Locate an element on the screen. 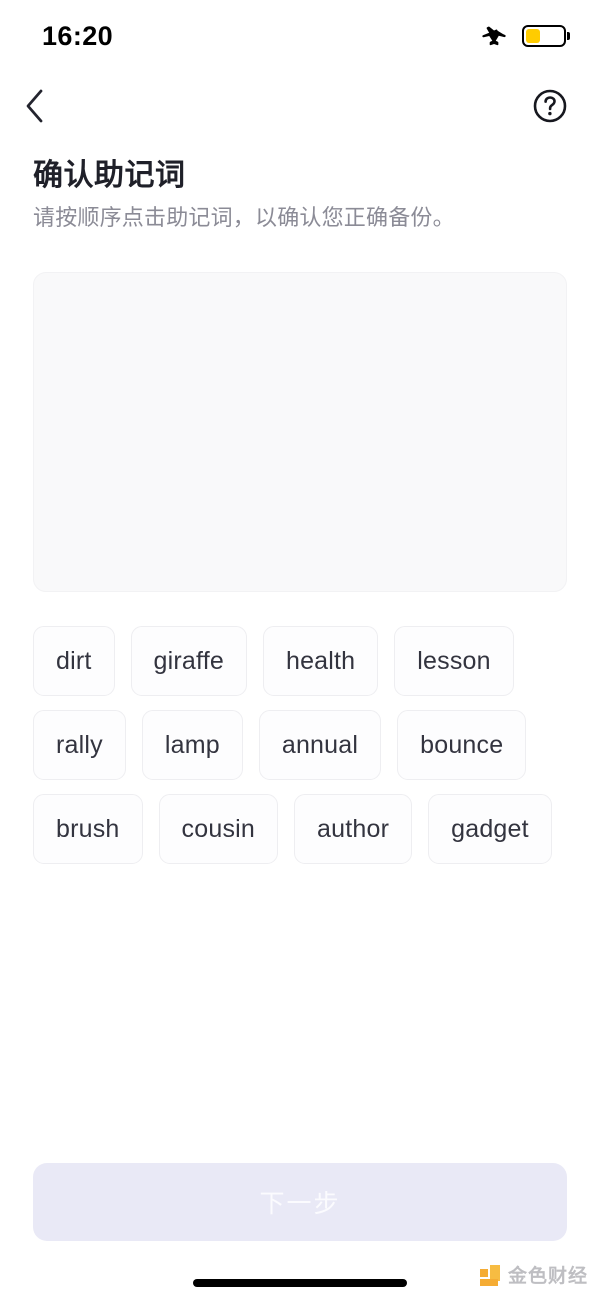  word-chip: gadget is located at coordinates (490, 829).